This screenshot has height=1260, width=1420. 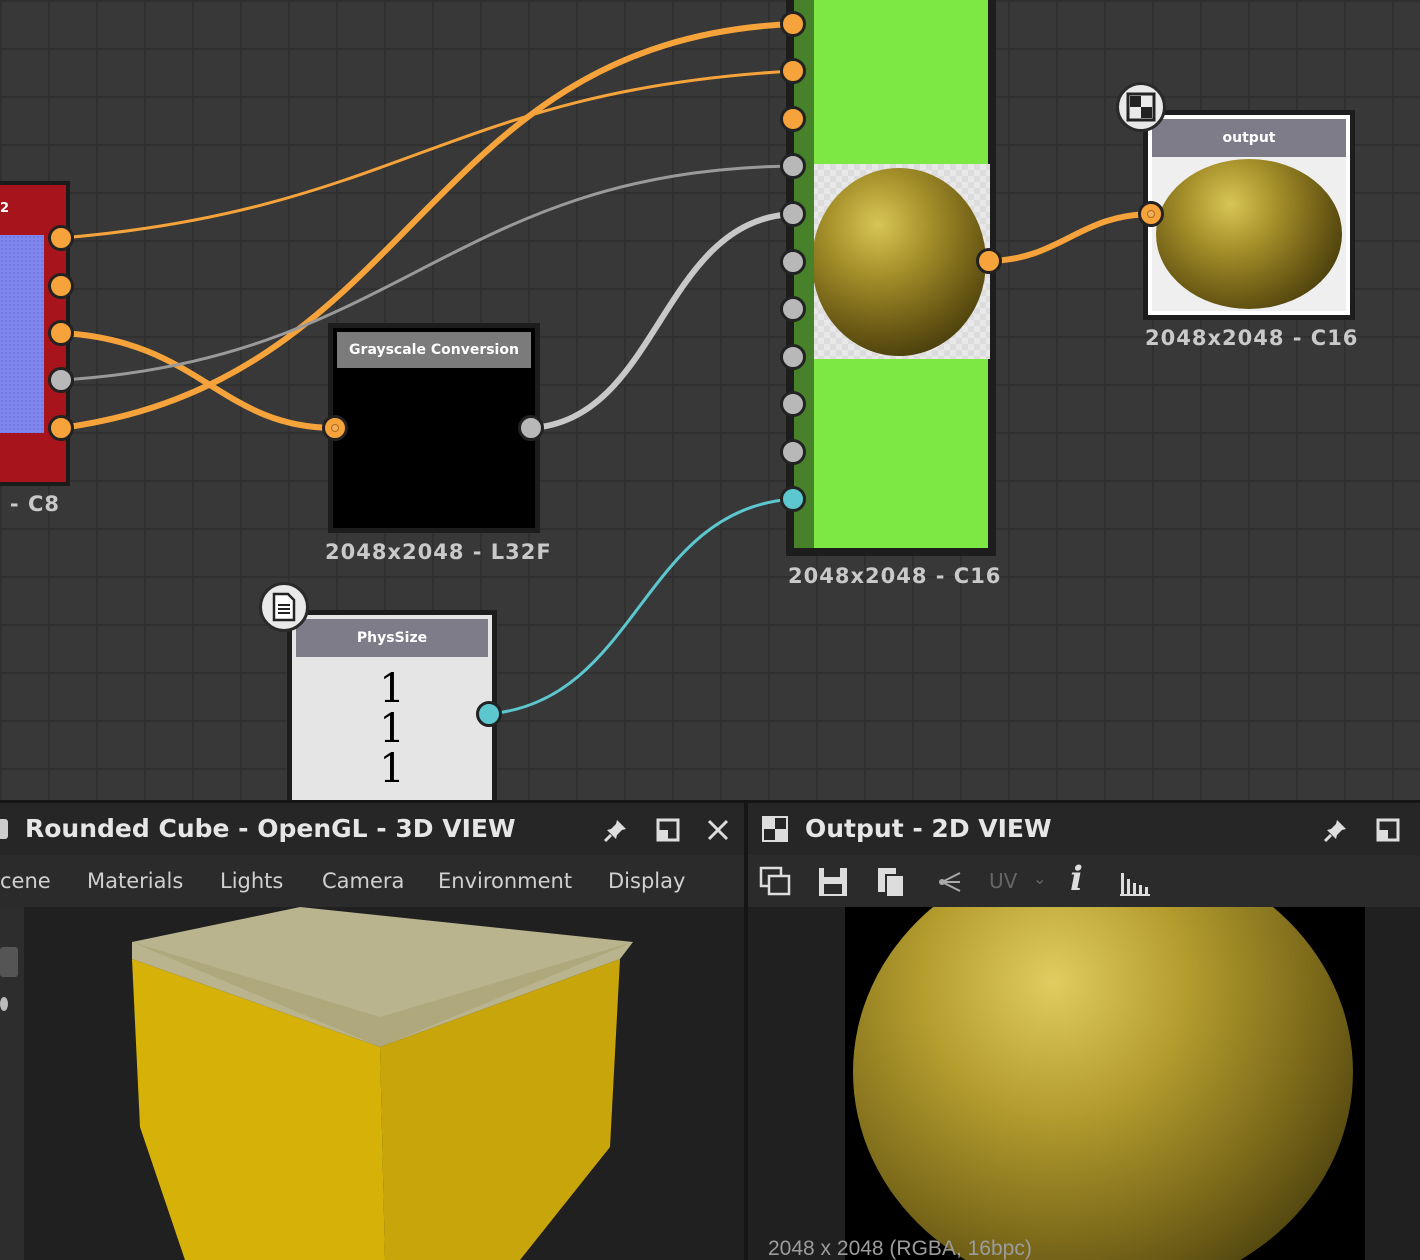 I want to click on output-preview-sphere, so click(x=1249, y=234).